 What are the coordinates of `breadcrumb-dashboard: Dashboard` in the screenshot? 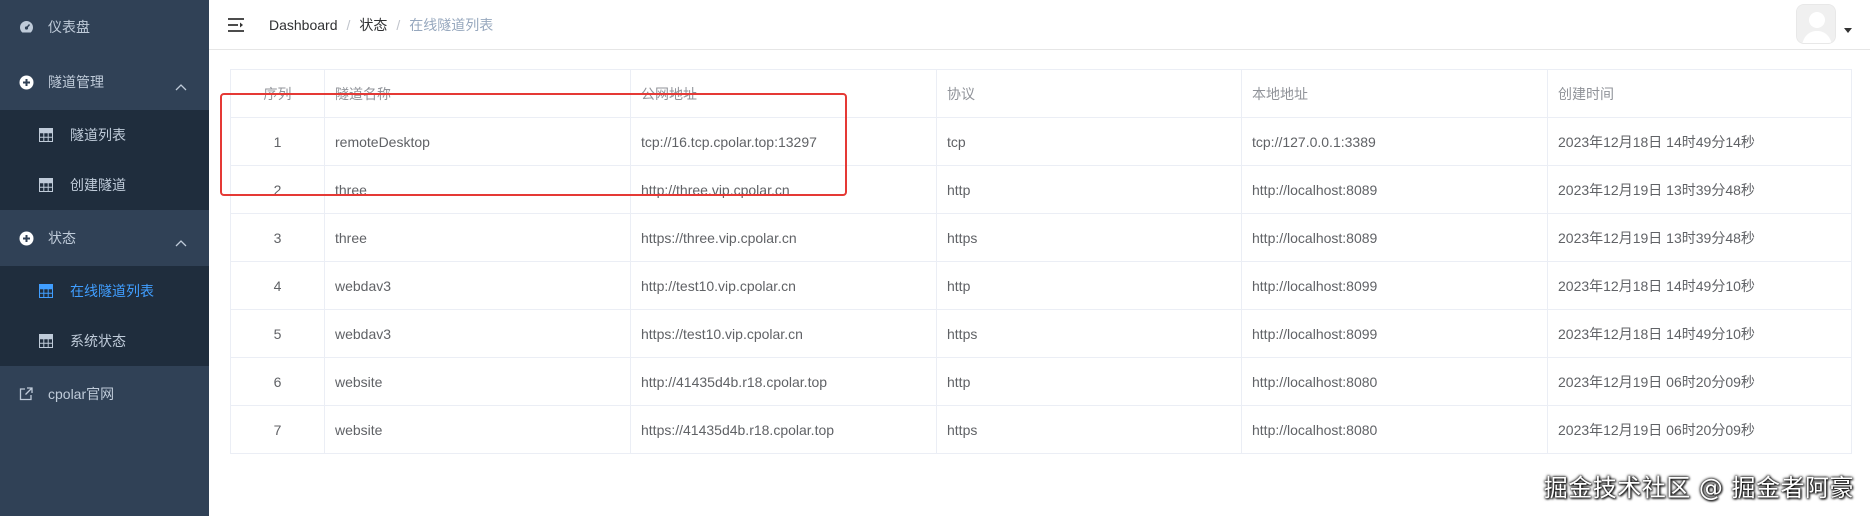 It's located at (303, 25).